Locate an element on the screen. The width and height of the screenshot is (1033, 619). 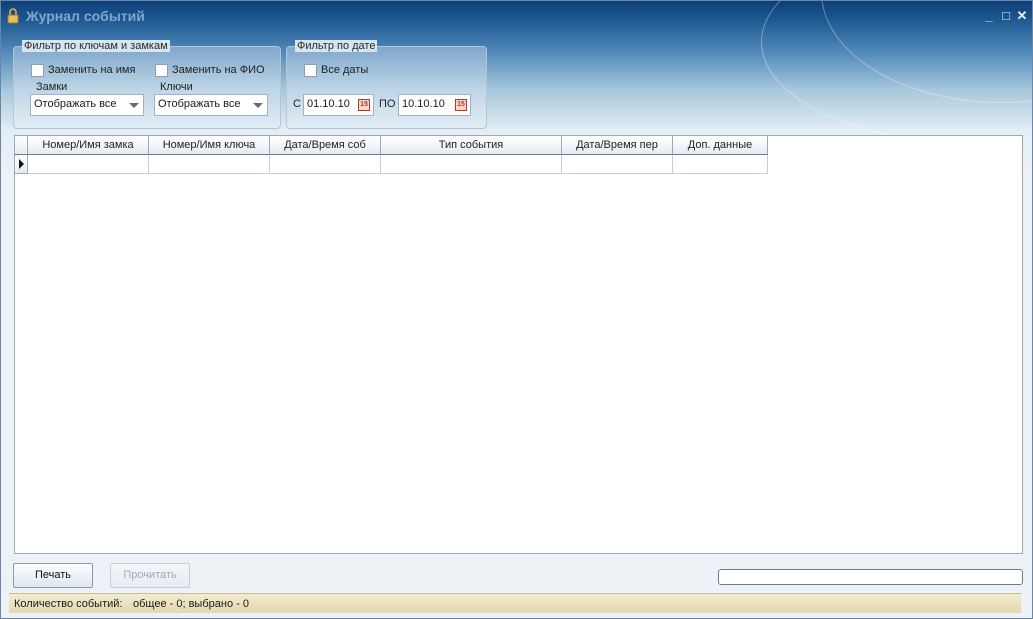
maximize-button: □ is located at coordinates (1006, 16).